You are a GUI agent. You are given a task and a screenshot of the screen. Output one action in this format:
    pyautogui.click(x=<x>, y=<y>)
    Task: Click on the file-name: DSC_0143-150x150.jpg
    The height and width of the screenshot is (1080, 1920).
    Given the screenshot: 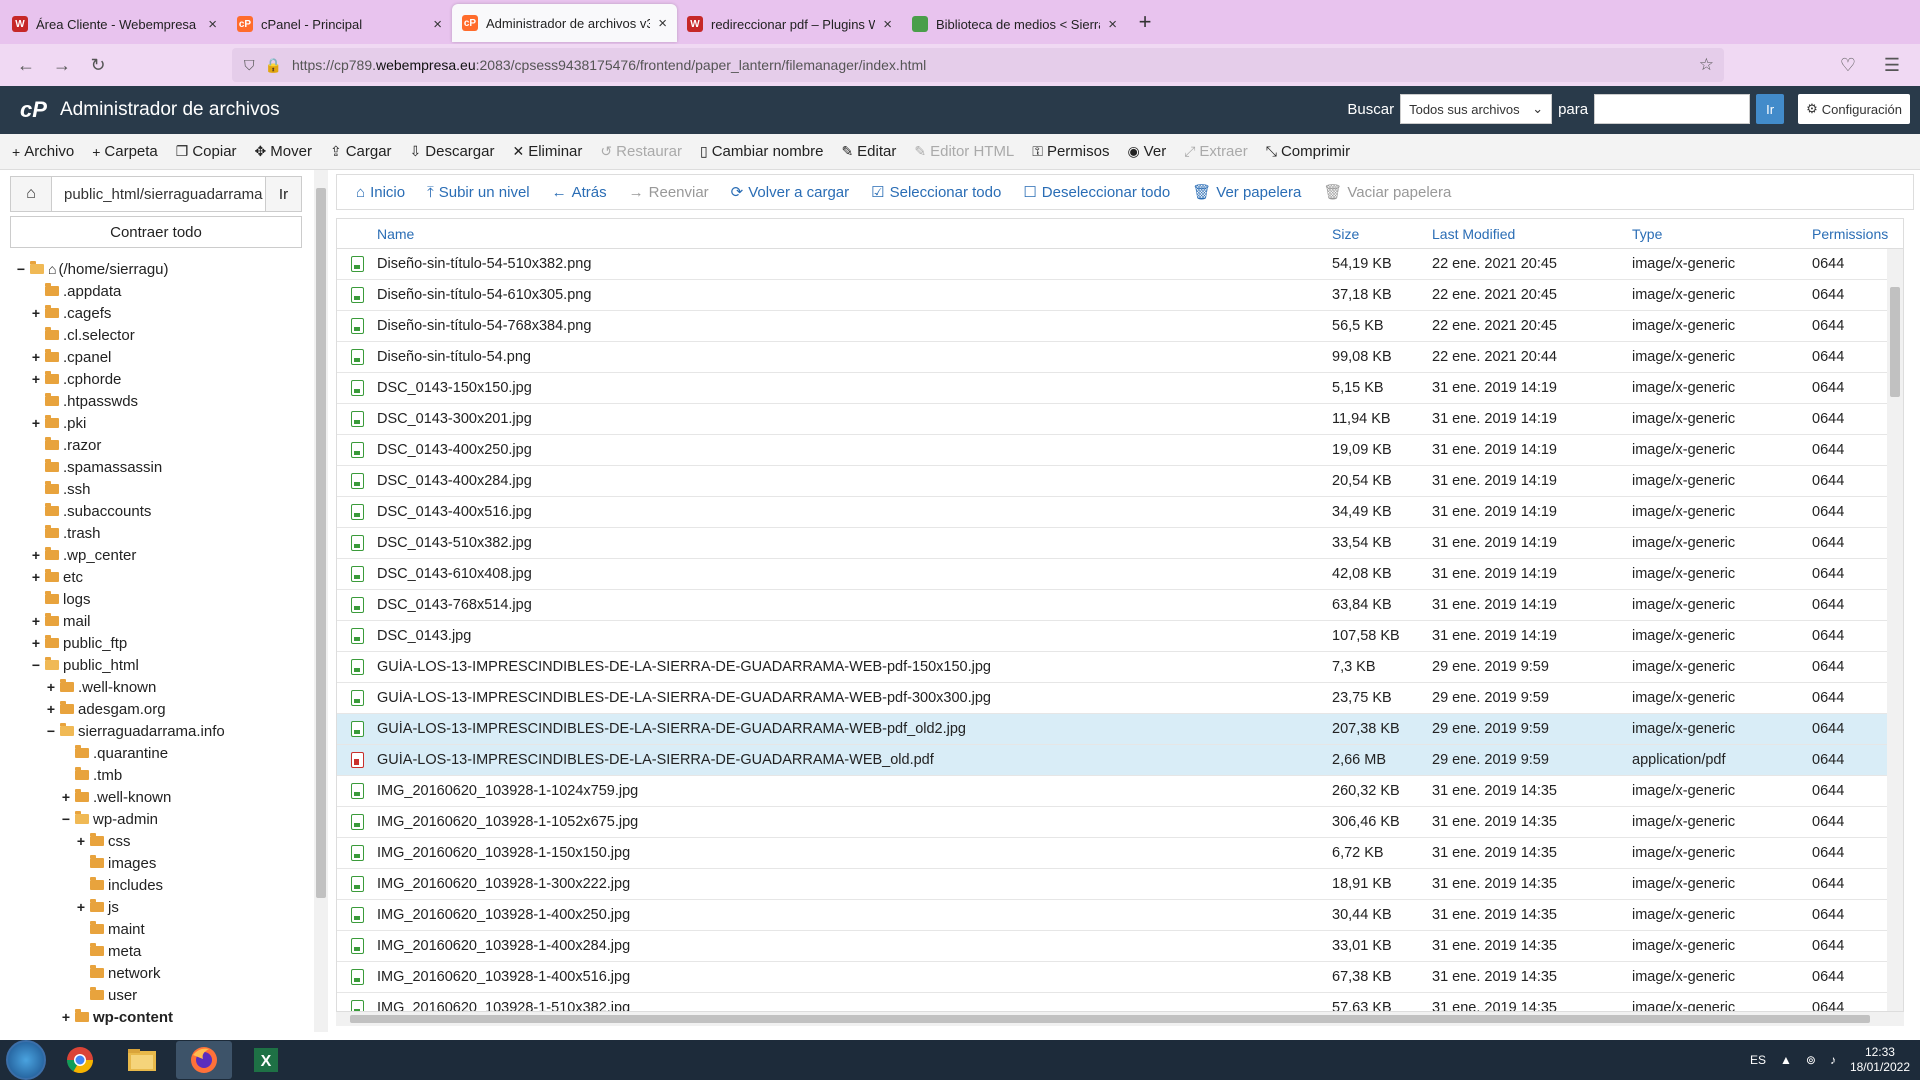 What is the action you would take?
    pyautogui.click(x=854, y=388)
    